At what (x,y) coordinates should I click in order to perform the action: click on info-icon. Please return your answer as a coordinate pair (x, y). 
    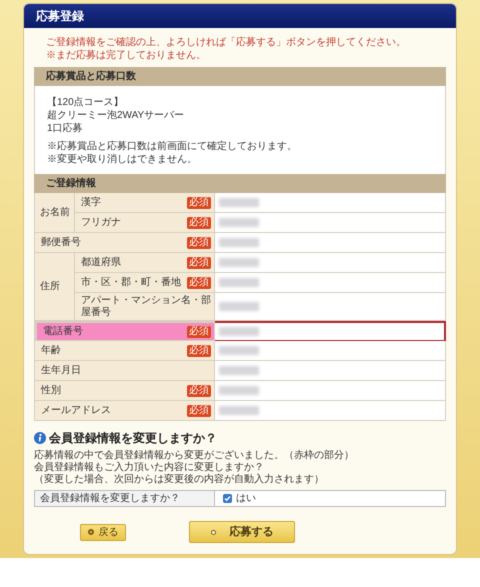
    Looking at the image, I should click on (40, 438).